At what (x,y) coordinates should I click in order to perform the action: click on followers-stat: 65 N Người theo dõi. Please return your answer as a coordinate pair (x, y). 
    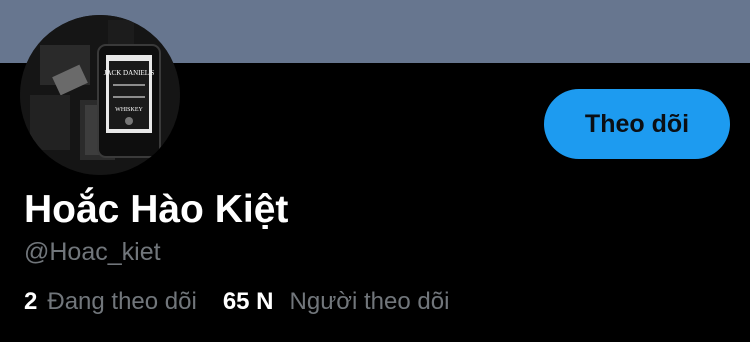
    Looking at the image, I should click on (336, 302).